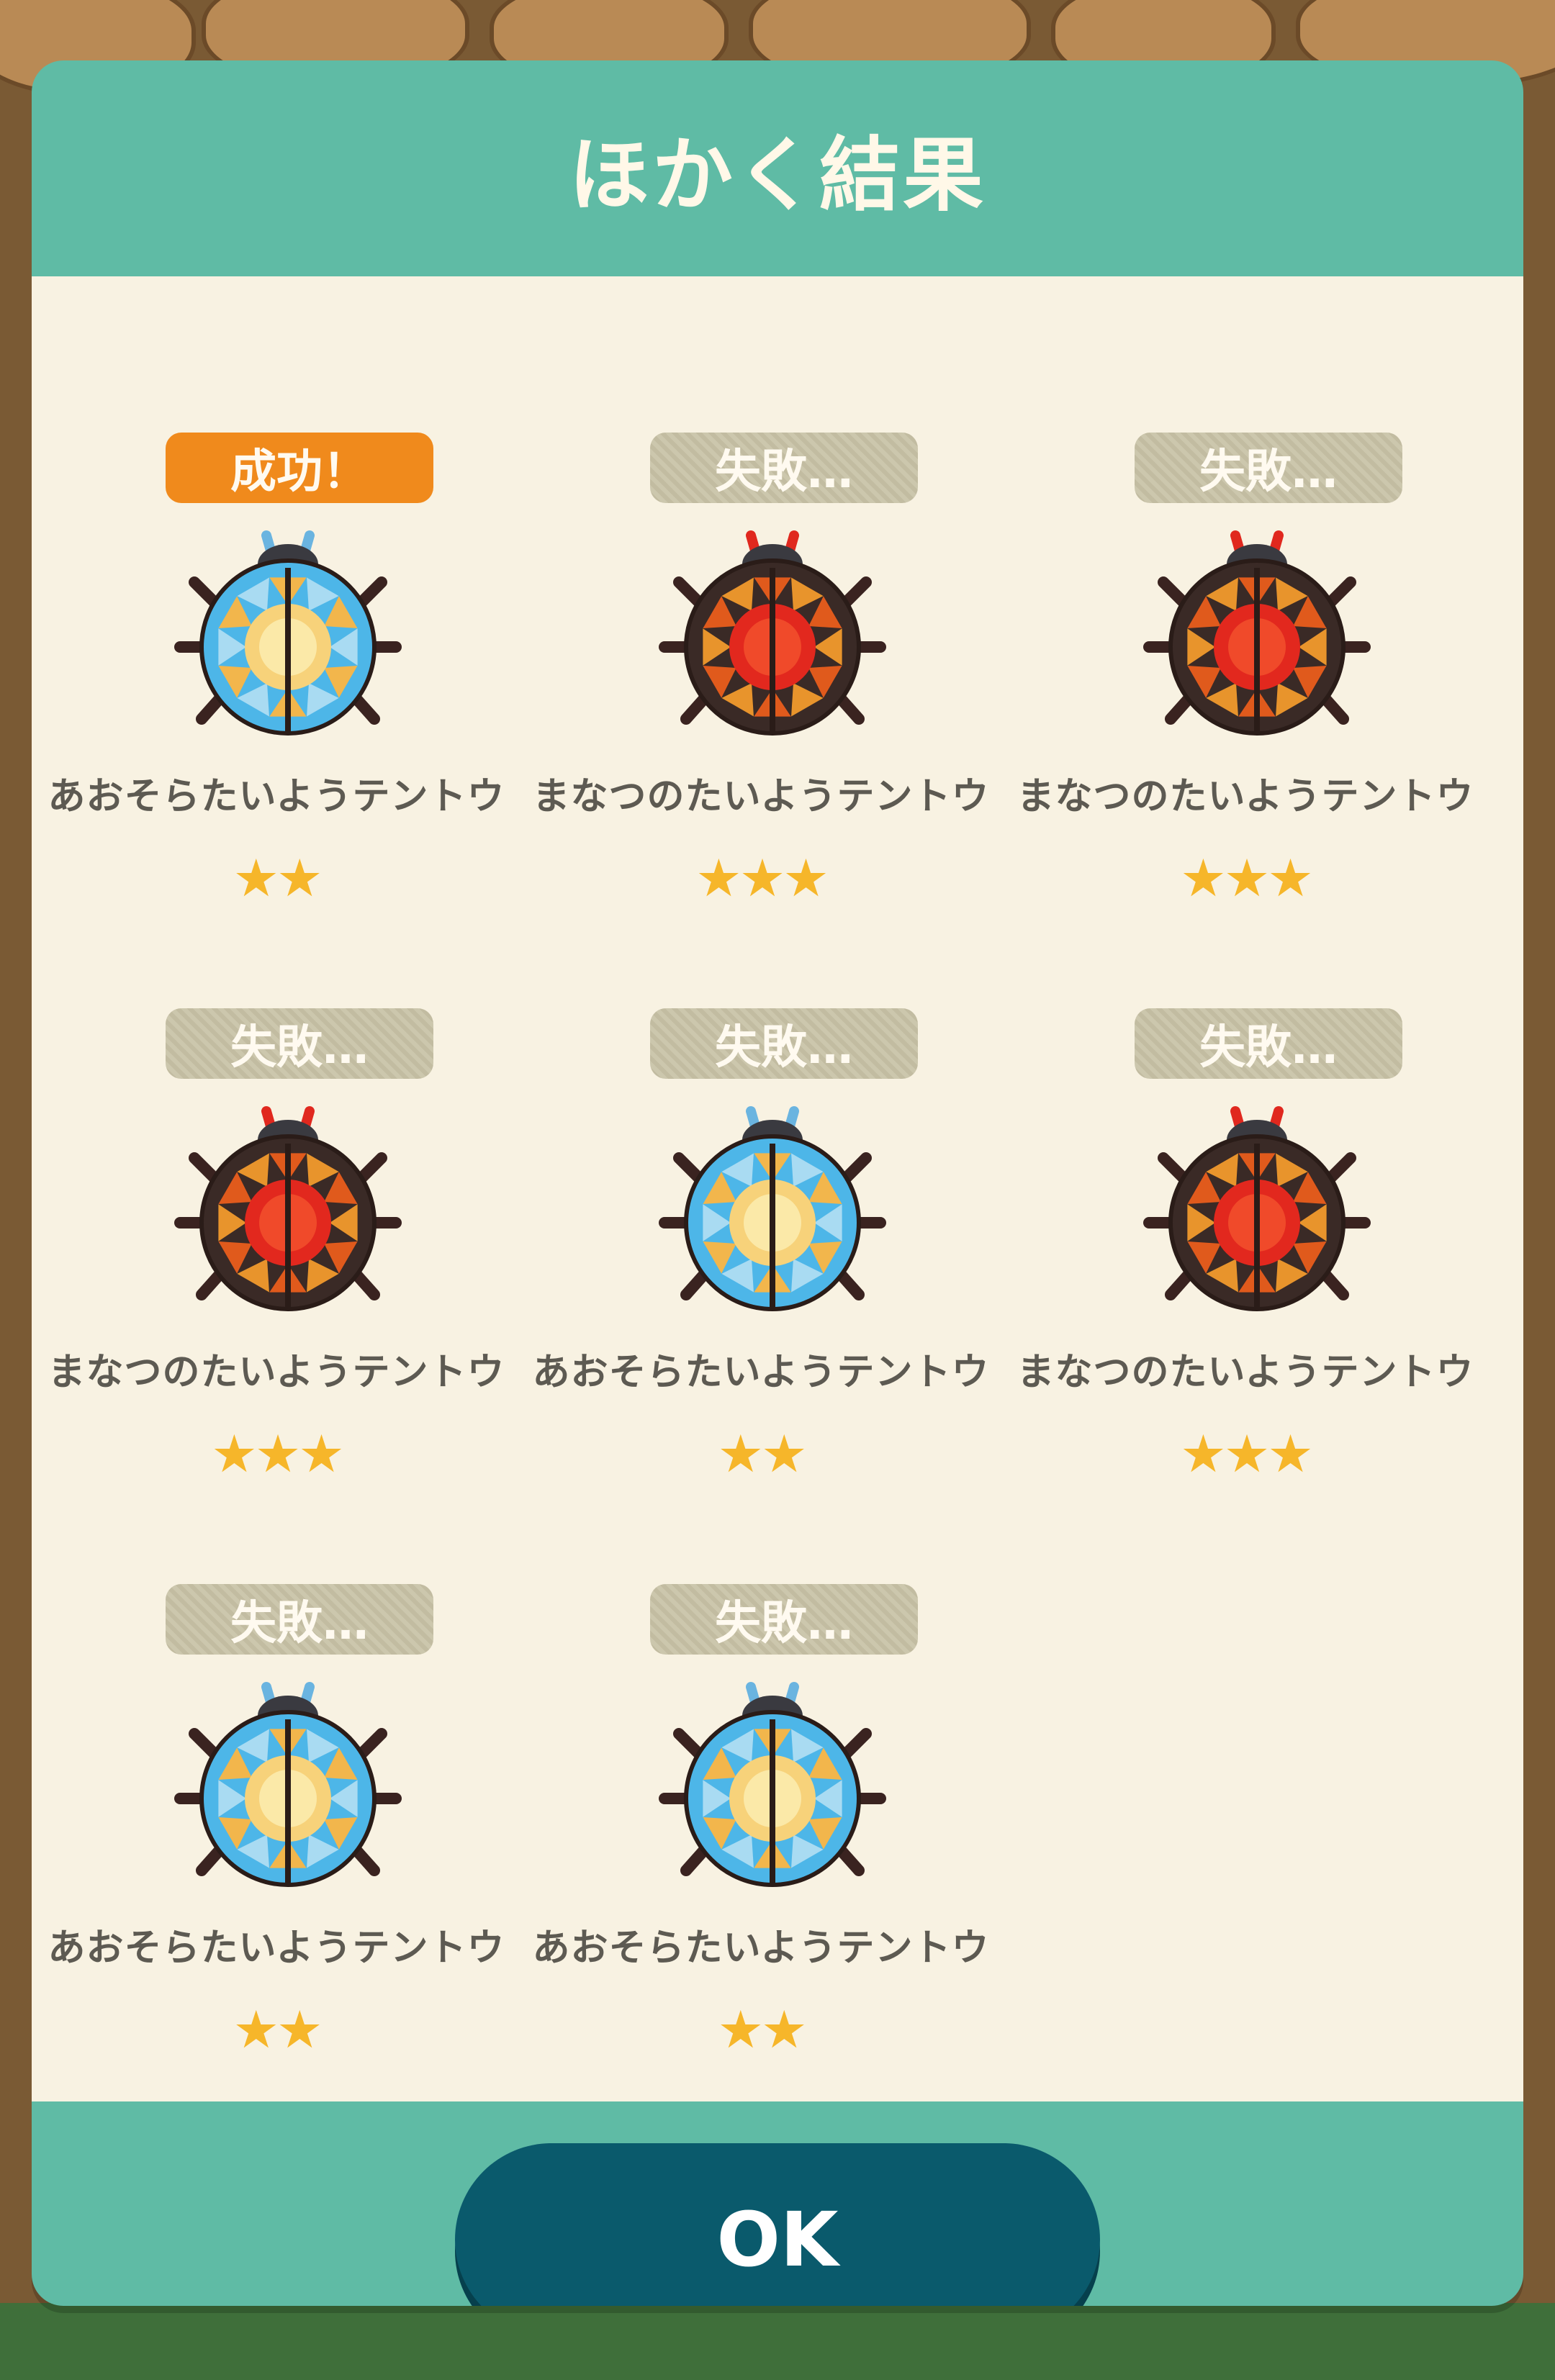 The image size is (1555, 2380). What do you see at coordinates (1247, 1454) in the screenshot?
I see `rarity-stars: ★★★` at bounding box center [1247, 1454].